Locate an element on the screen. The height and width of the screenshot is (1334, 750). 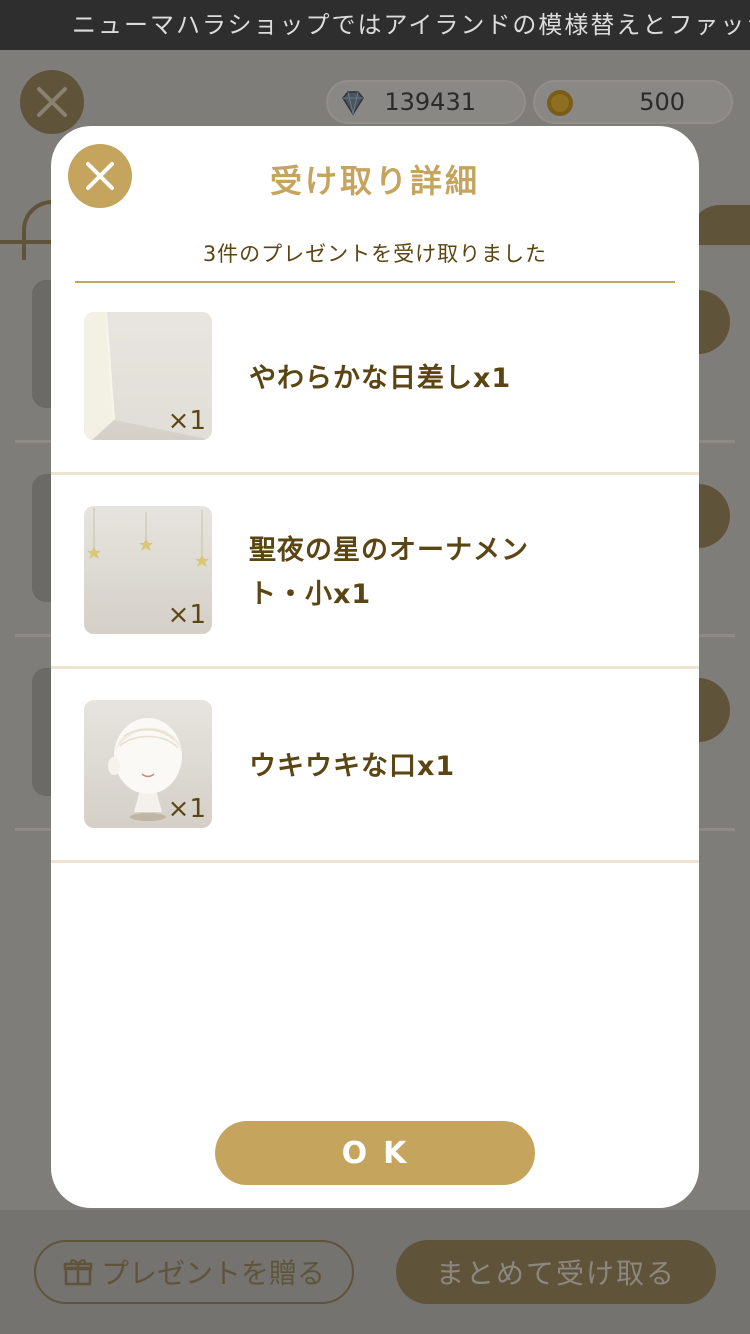
gem-balance: 139431 is located at coordinates (426, 102).